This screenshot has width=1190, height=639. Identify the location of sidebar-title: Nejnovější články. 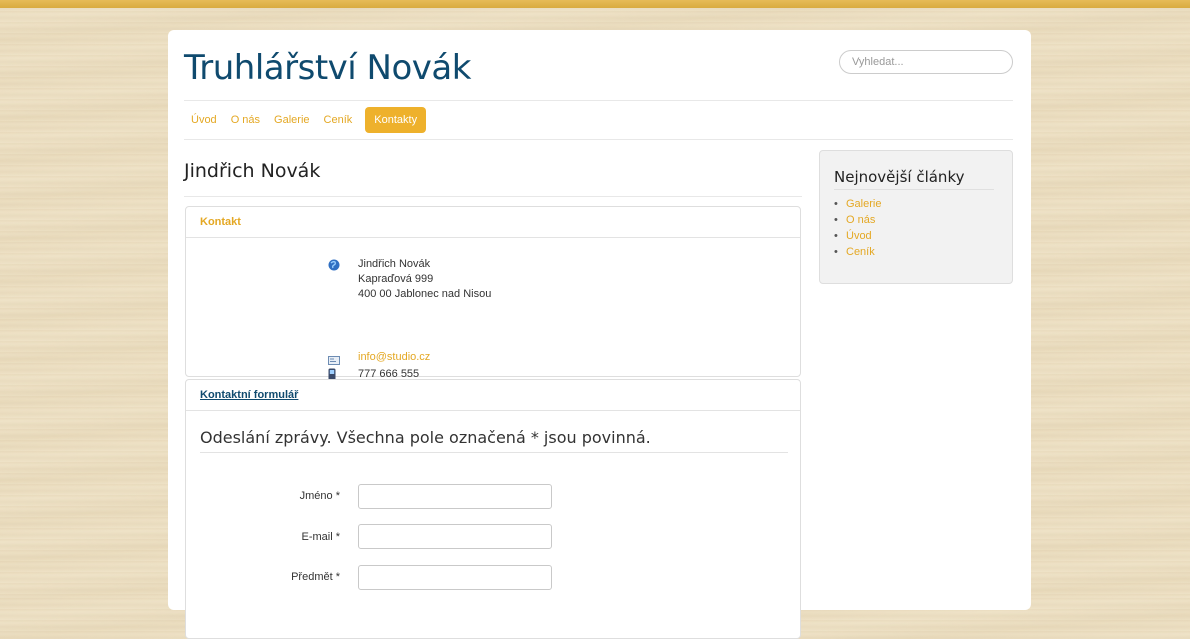
(899, 177).